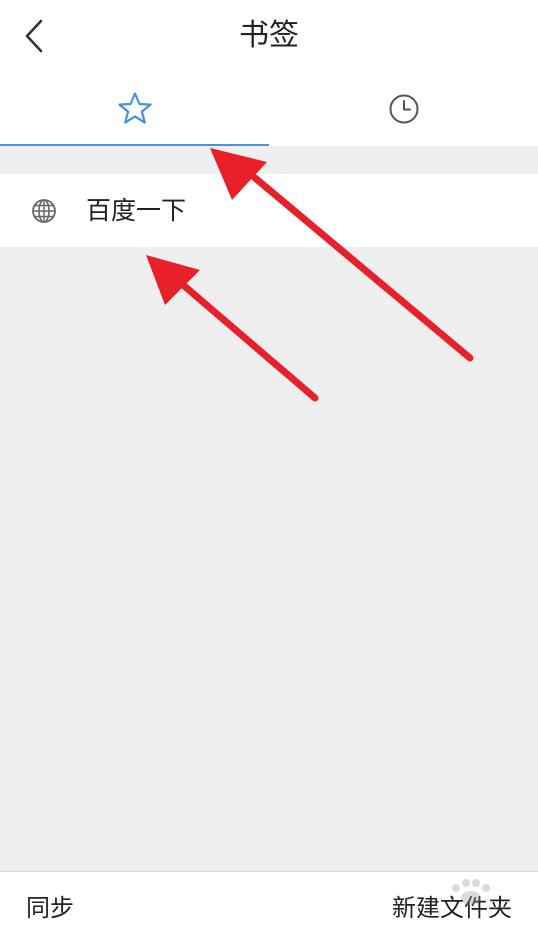  I want to click on star-icon, so click(134, 108).